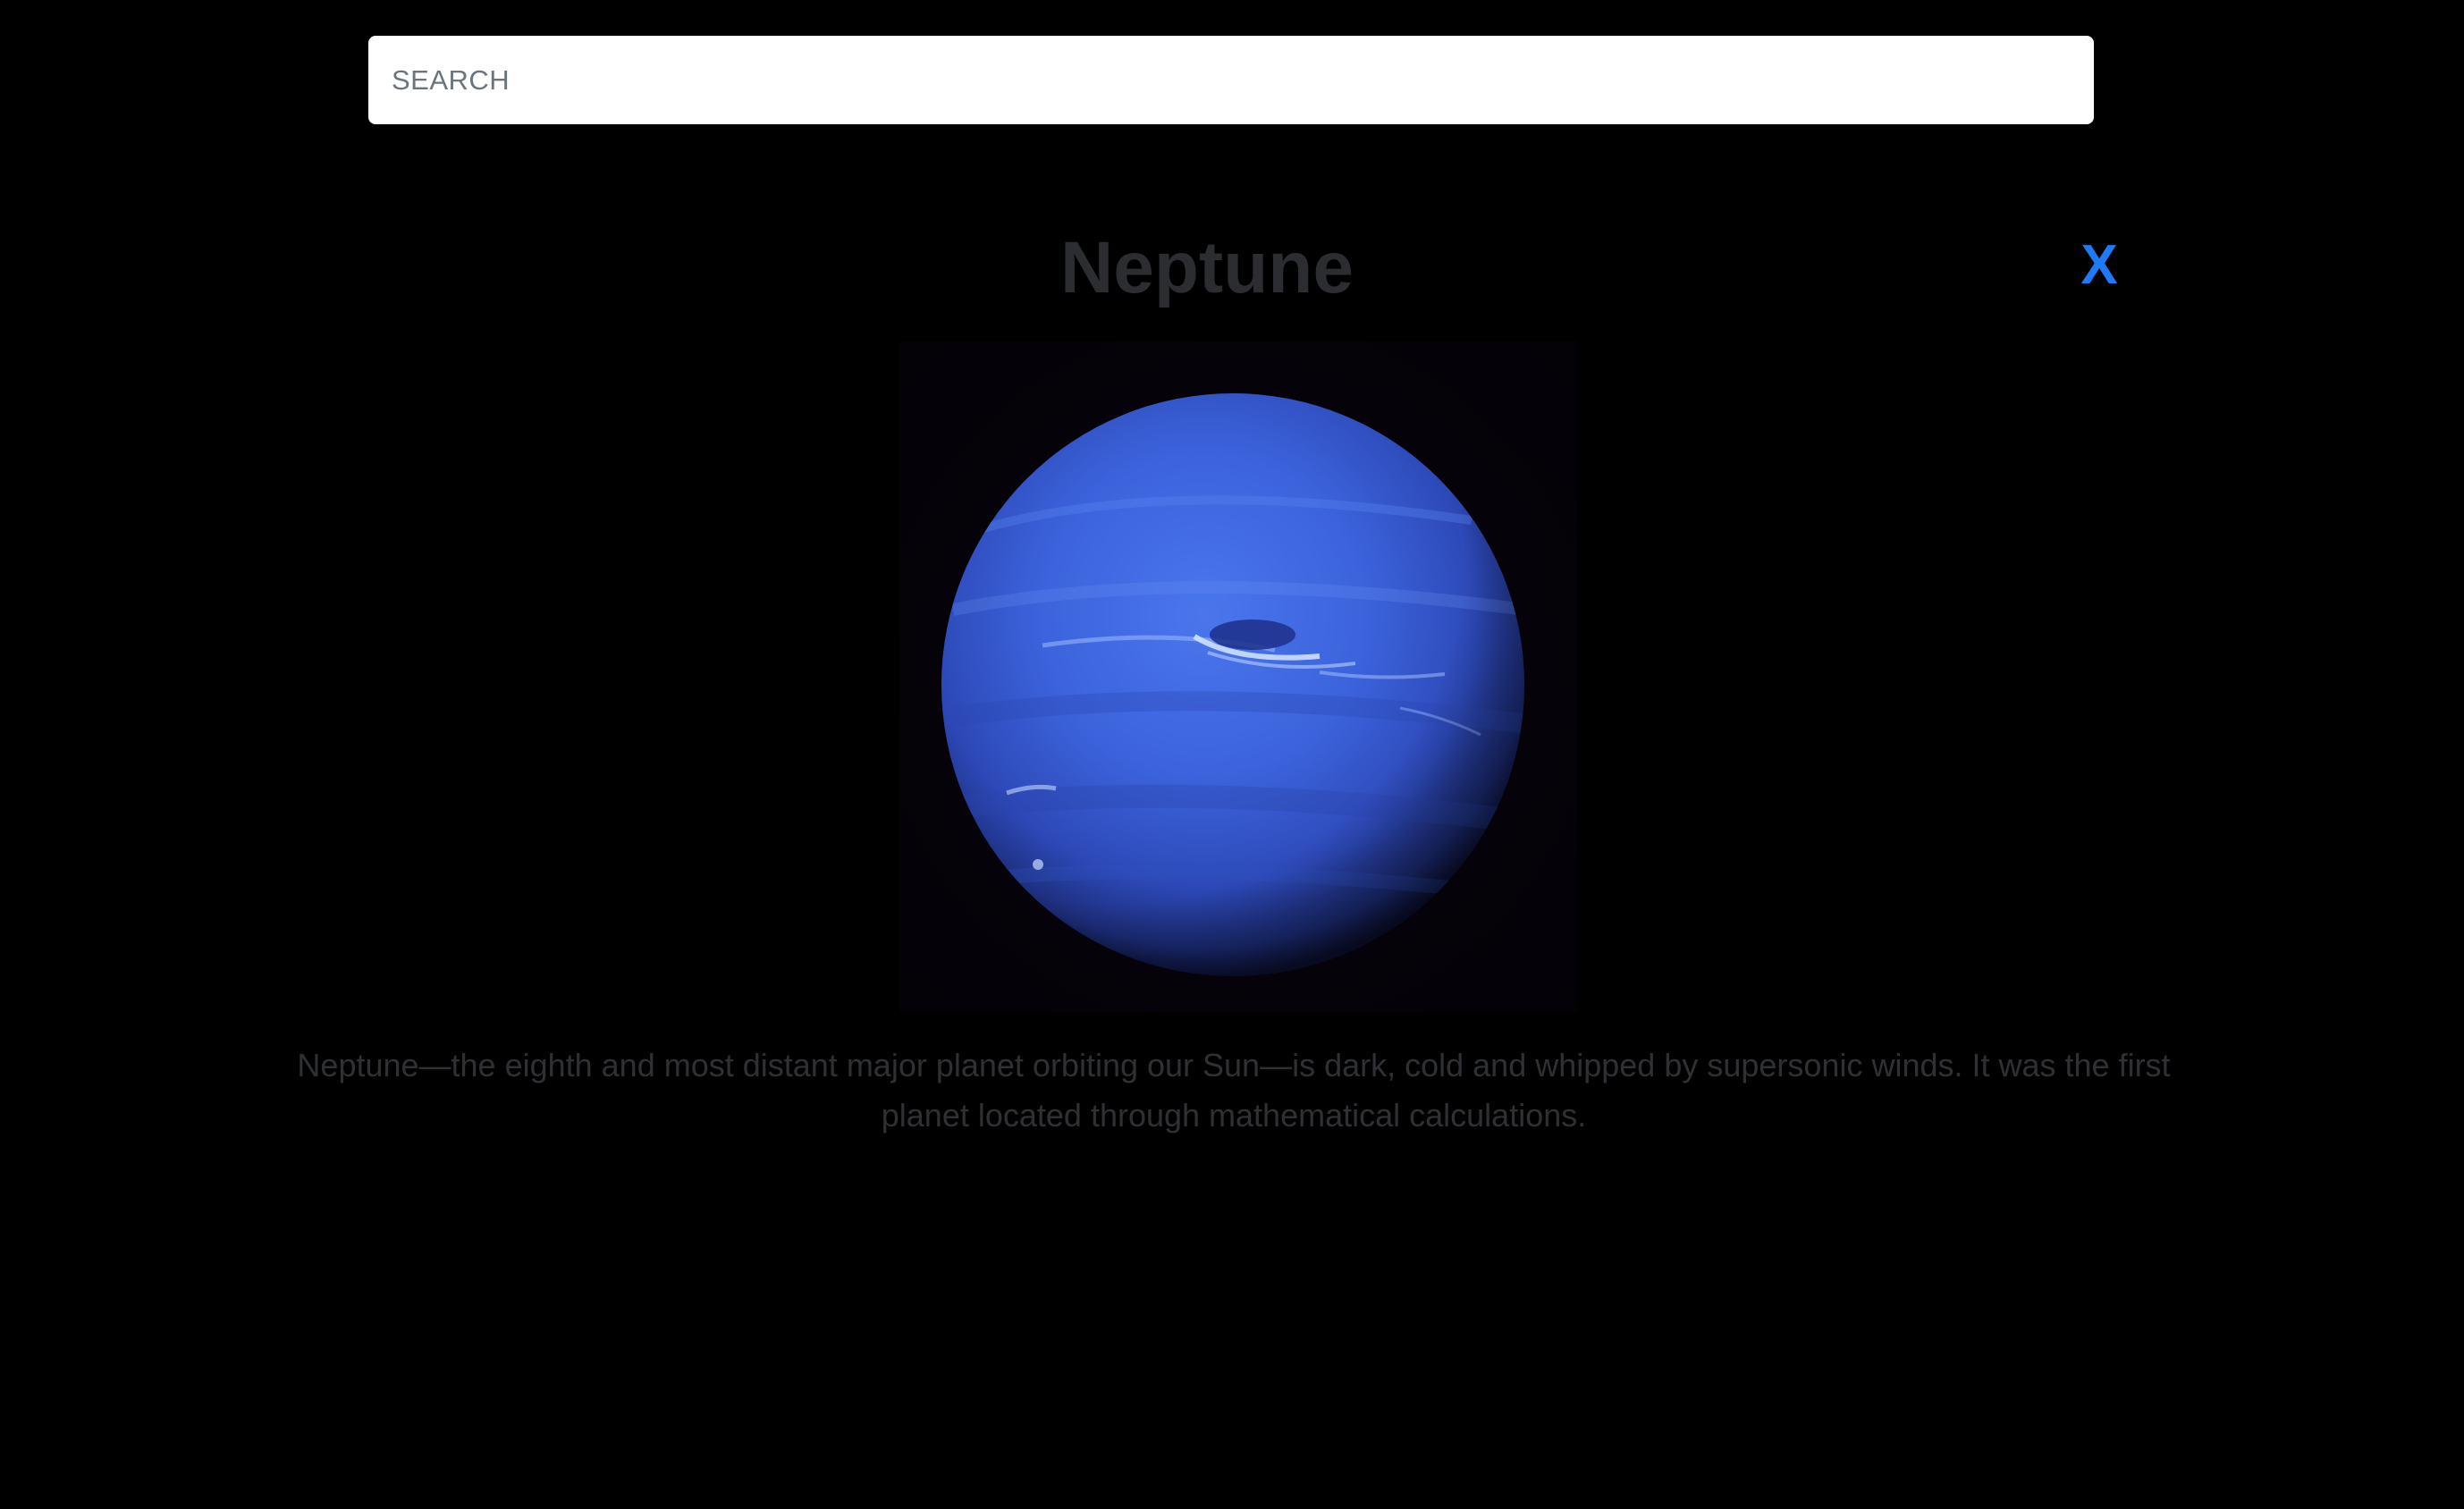 The image size is (2464, 1509). I want to click on planet-image, so click(1238, 676).